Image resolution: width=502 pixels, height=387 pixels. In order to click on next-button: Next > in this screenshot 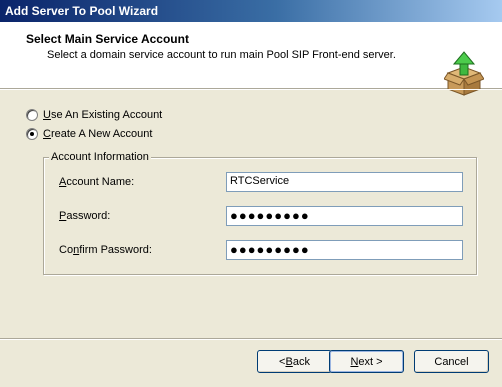, I will do `click(366, 361)`.